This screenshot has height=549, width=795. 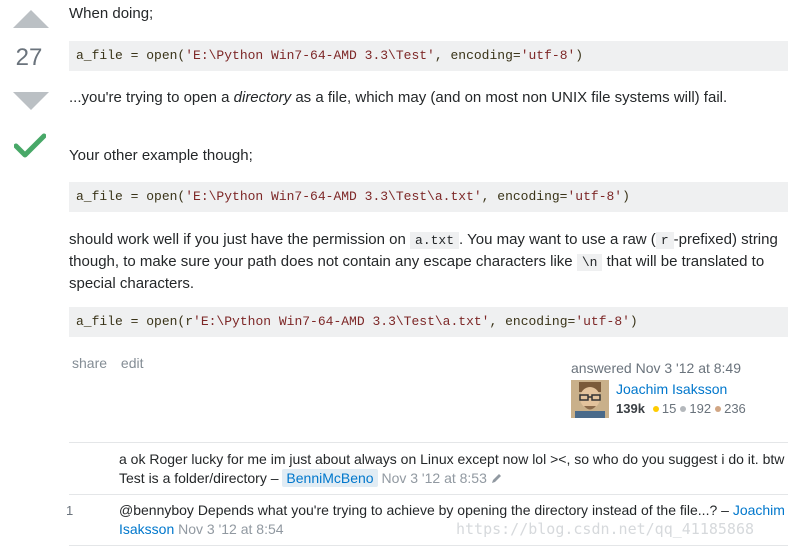 What do you see at coordinates (656, 368) in the screenshot?
I see `answered-time: answered Nov 3 '12 at 8:49` at bounding box center [656, 368].